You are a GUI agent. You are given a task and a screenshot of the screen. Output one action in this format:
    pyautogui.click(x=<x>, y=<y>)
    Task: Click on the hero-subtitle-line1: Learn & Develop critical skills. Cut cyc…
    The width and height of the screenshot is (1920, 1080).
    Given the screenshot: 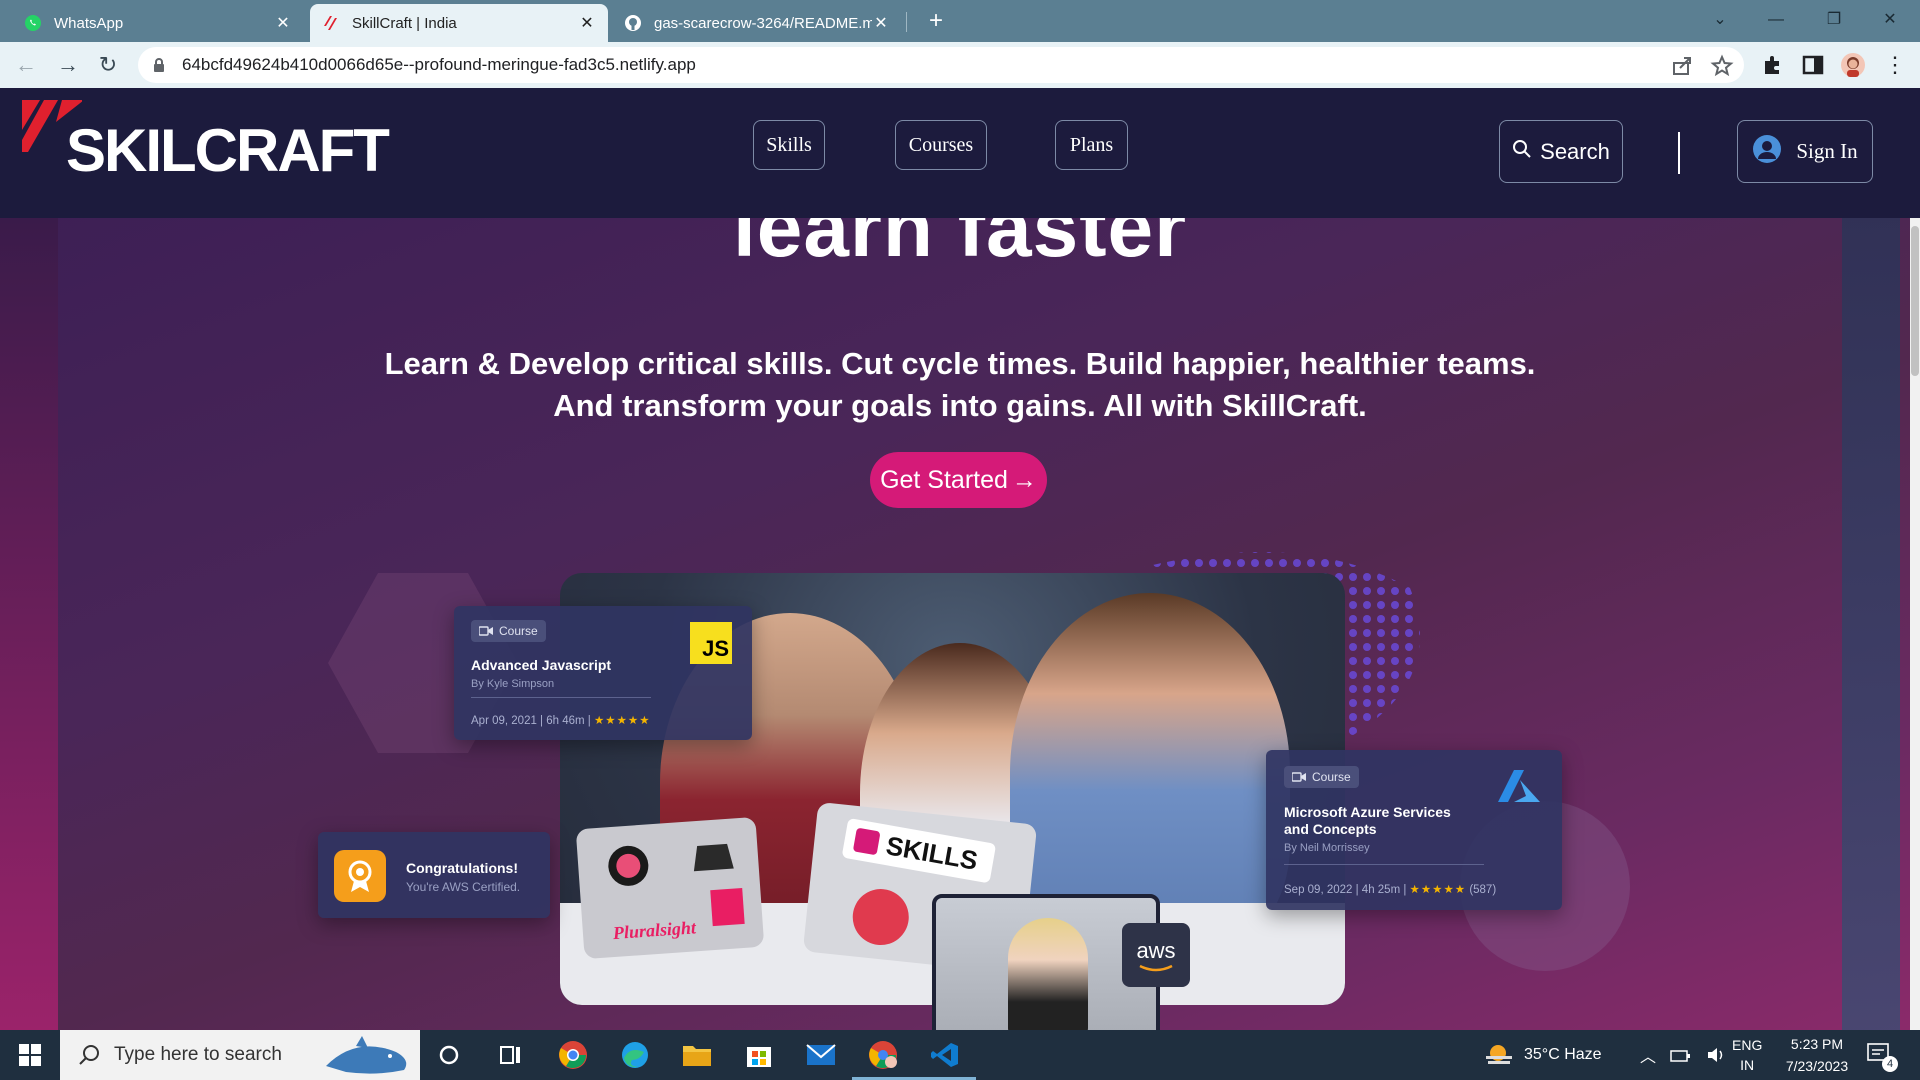 What is the action you would take?
    pyautogui.click(x=960, y=363)
    